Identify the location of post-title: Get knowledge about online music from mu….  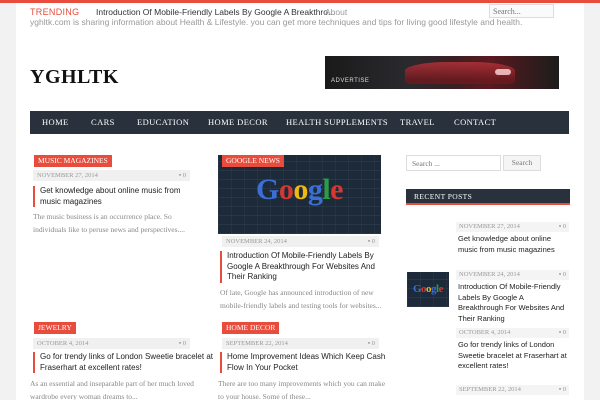
(118, 196).